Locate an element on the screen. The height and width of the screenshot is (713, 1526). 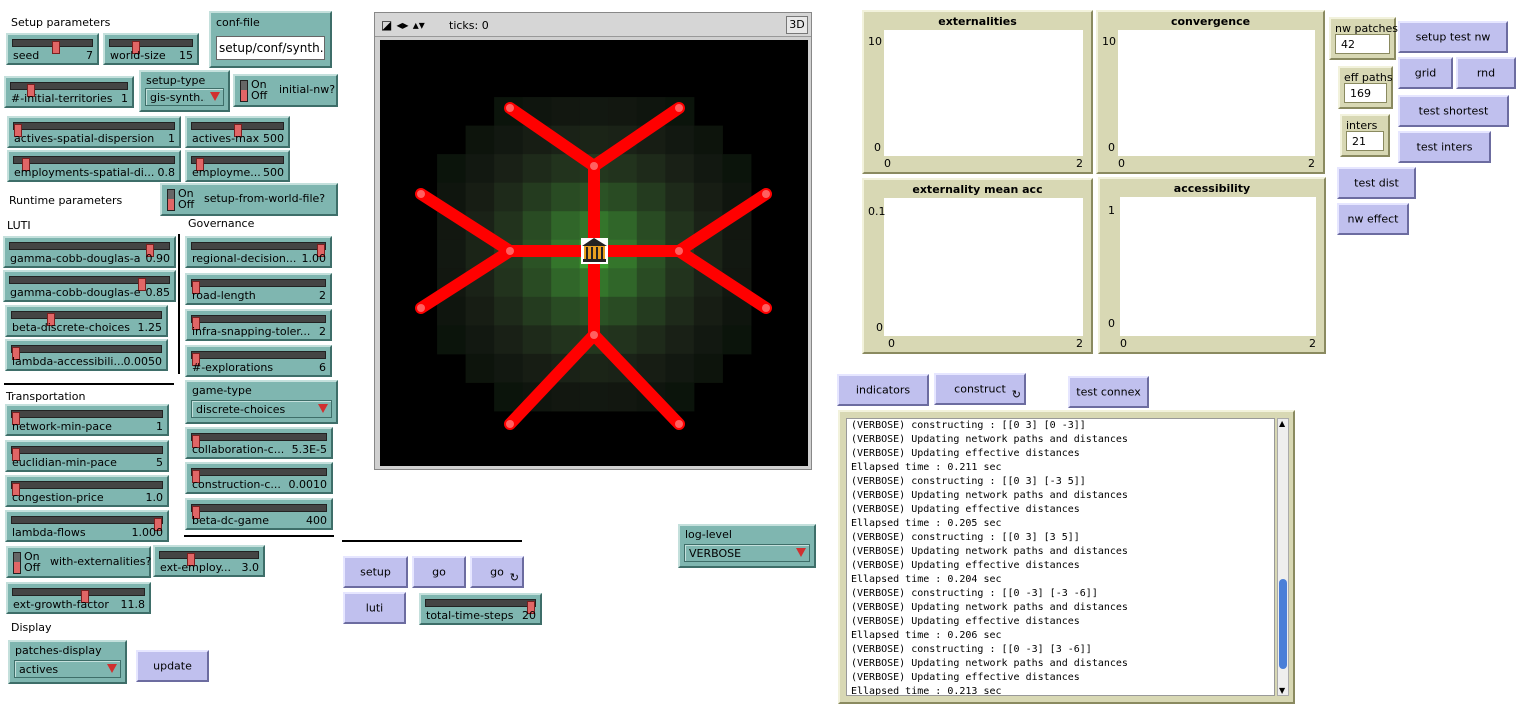
chooser-name: setup-type is located at coordinates (176, 80).